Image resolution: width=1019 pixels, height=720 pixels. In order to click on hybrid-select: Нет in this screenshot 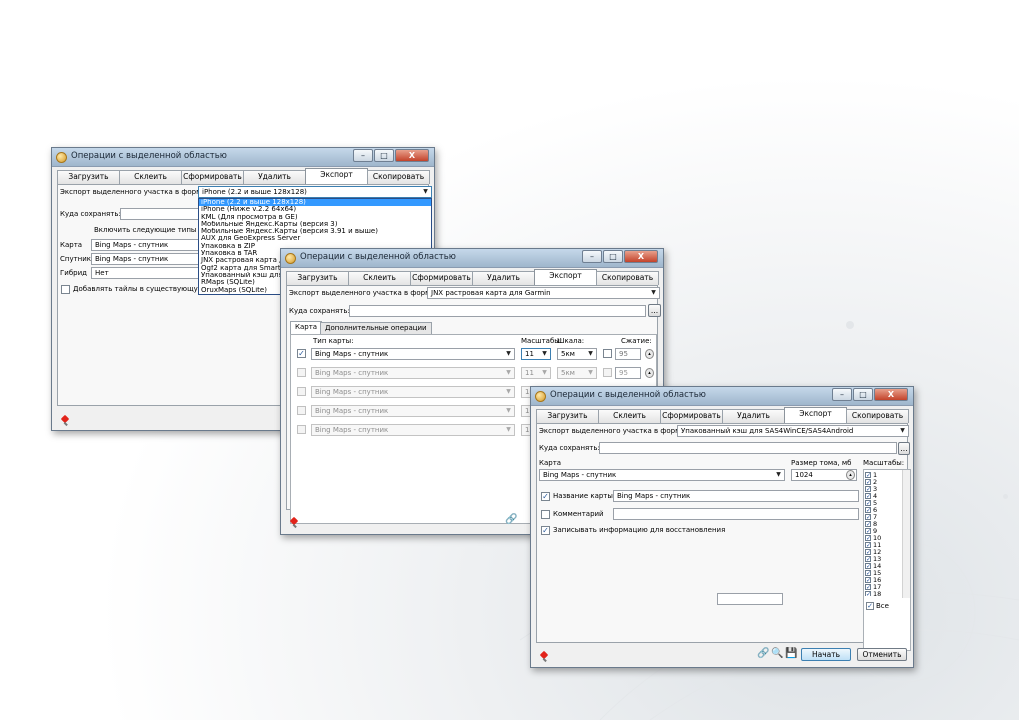, I will do `click(146, 273)`.